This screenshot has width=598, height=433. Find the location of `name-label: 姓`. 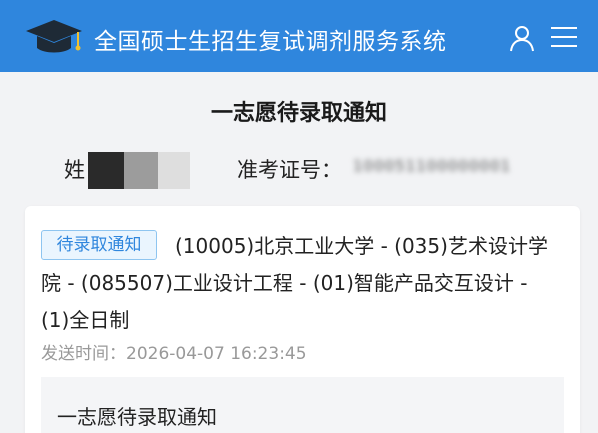

name-label: 姓 is located at coordinates (74, 170).